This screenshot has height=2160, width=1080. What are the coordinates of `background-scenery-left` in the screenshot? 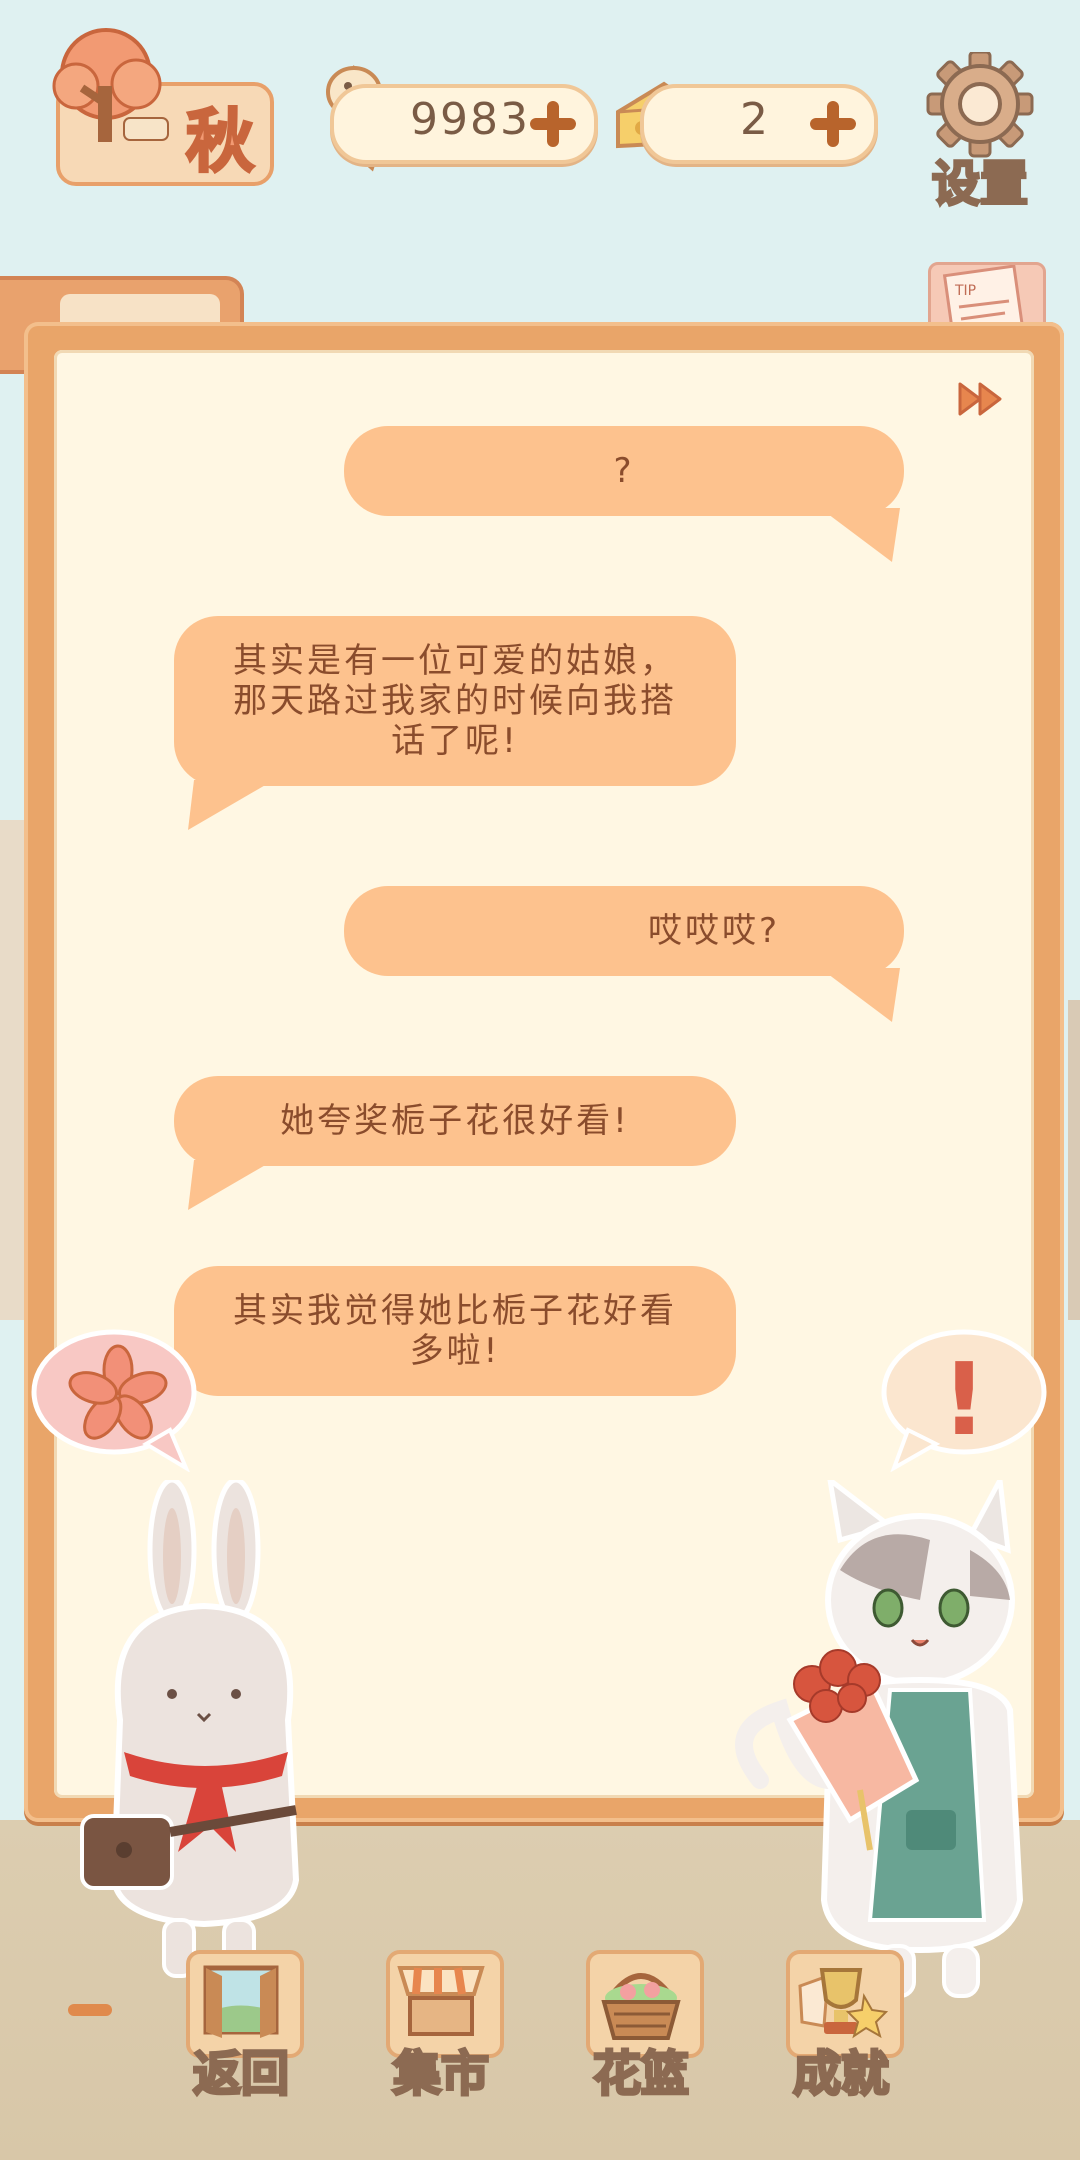 It's located at (13, 1070).